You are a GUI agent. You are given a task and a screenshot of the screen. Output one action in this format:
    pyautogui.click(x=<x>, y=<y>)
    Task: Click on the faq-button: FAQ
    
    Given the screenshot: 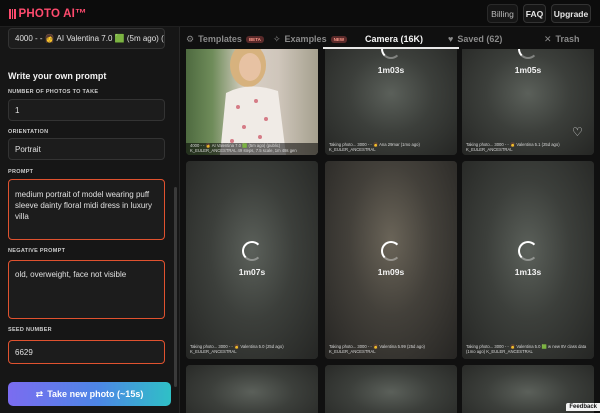 What is the action you would take?
    pyautogui.click(x=534, y=13)
    